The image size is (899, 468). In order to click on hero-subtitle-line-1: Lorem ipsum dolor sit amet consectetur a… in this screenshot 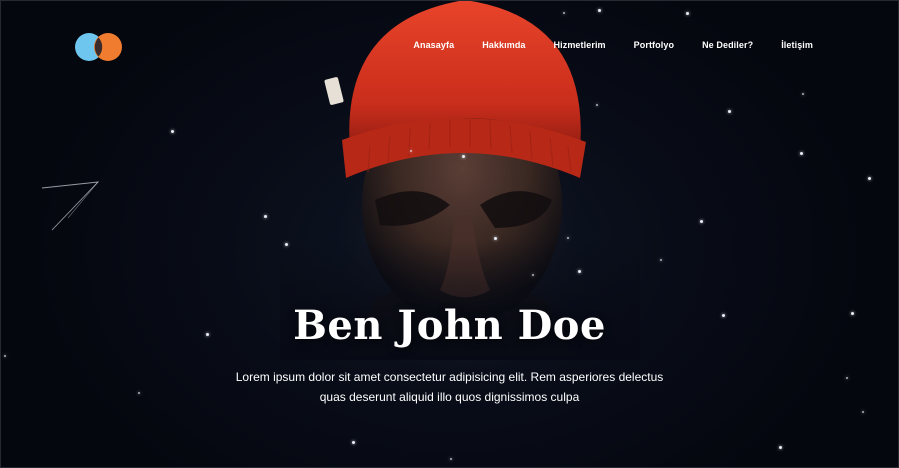, I will do `click(449, 377)`.